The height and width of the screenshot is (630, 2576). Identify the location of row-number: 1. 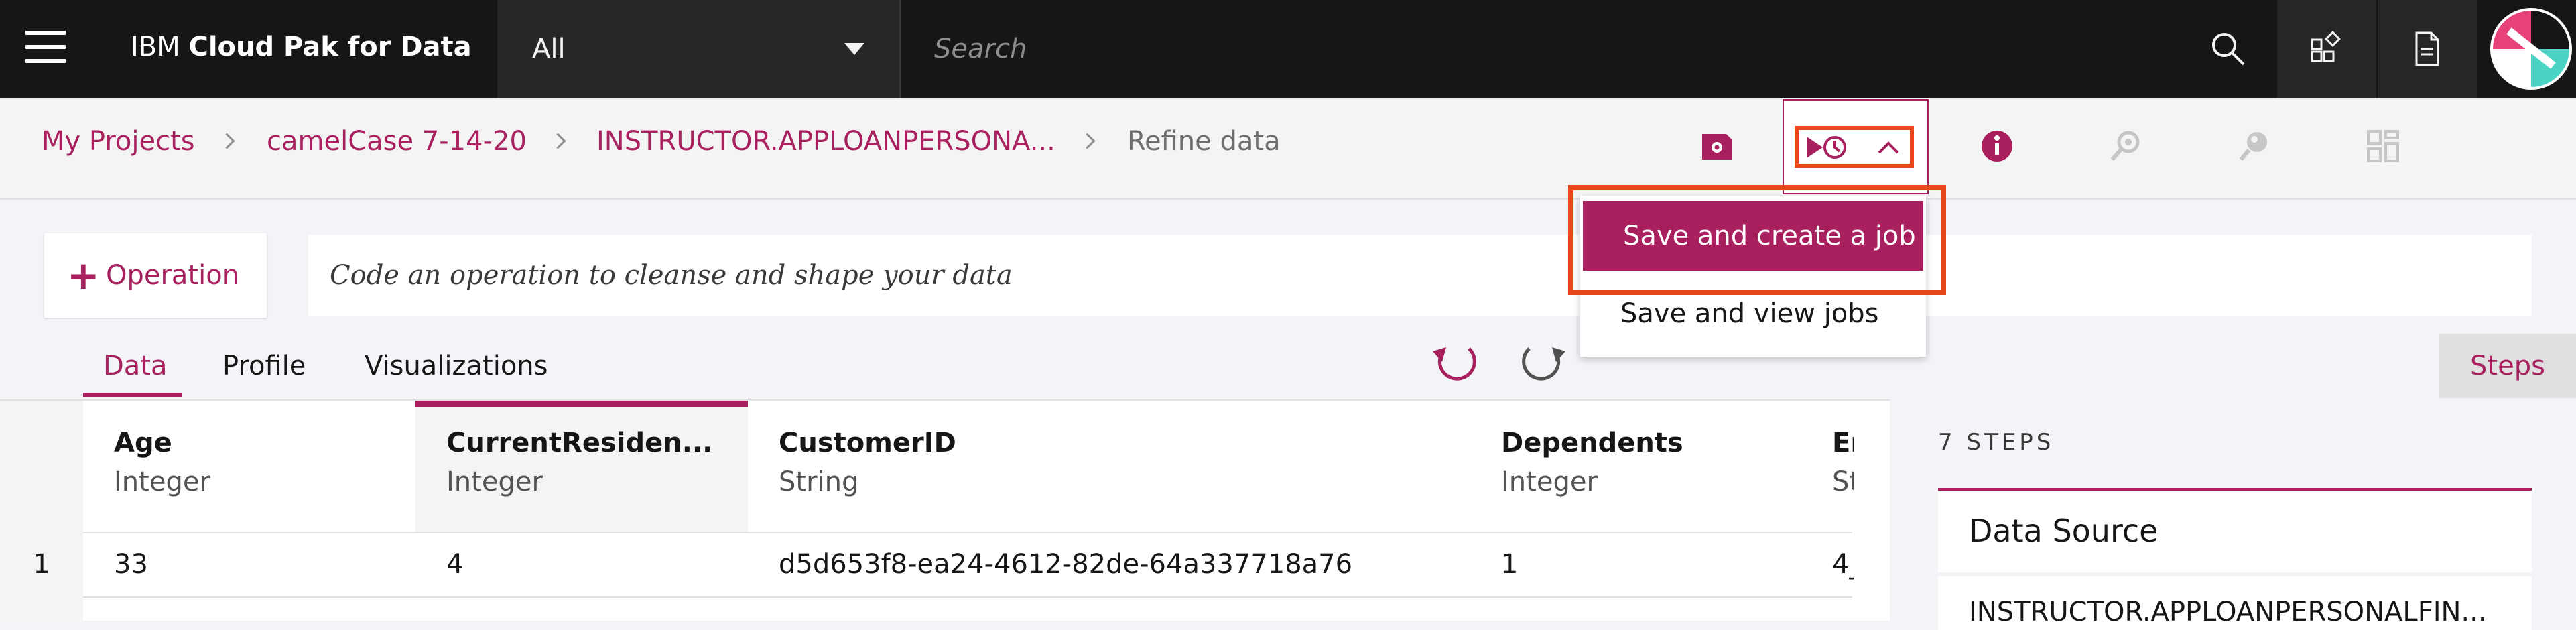
(41, 564).